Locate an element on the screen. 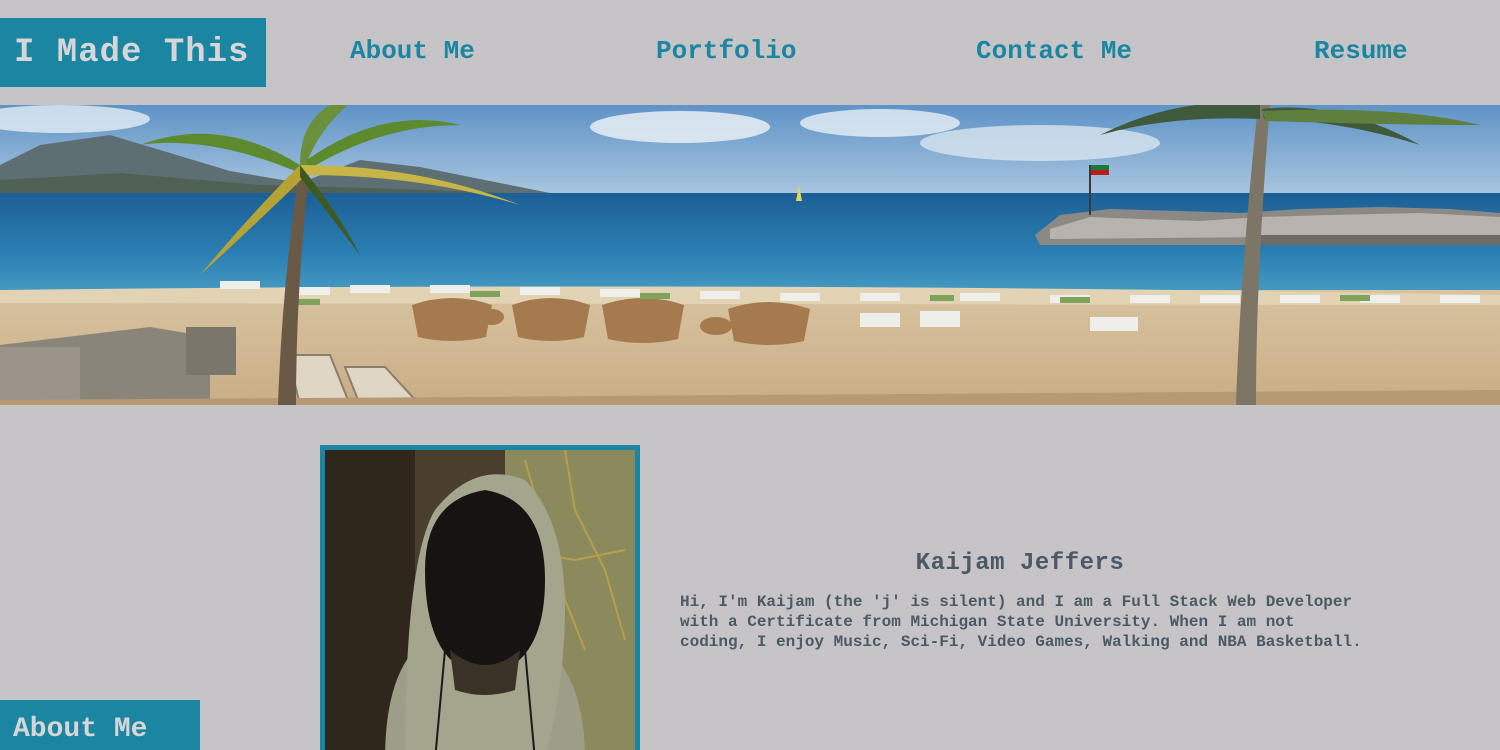 The width and height of the screenshot is (1500, 750). nav-link-portfolio: Portfolio is located at coordinates (726, 51).